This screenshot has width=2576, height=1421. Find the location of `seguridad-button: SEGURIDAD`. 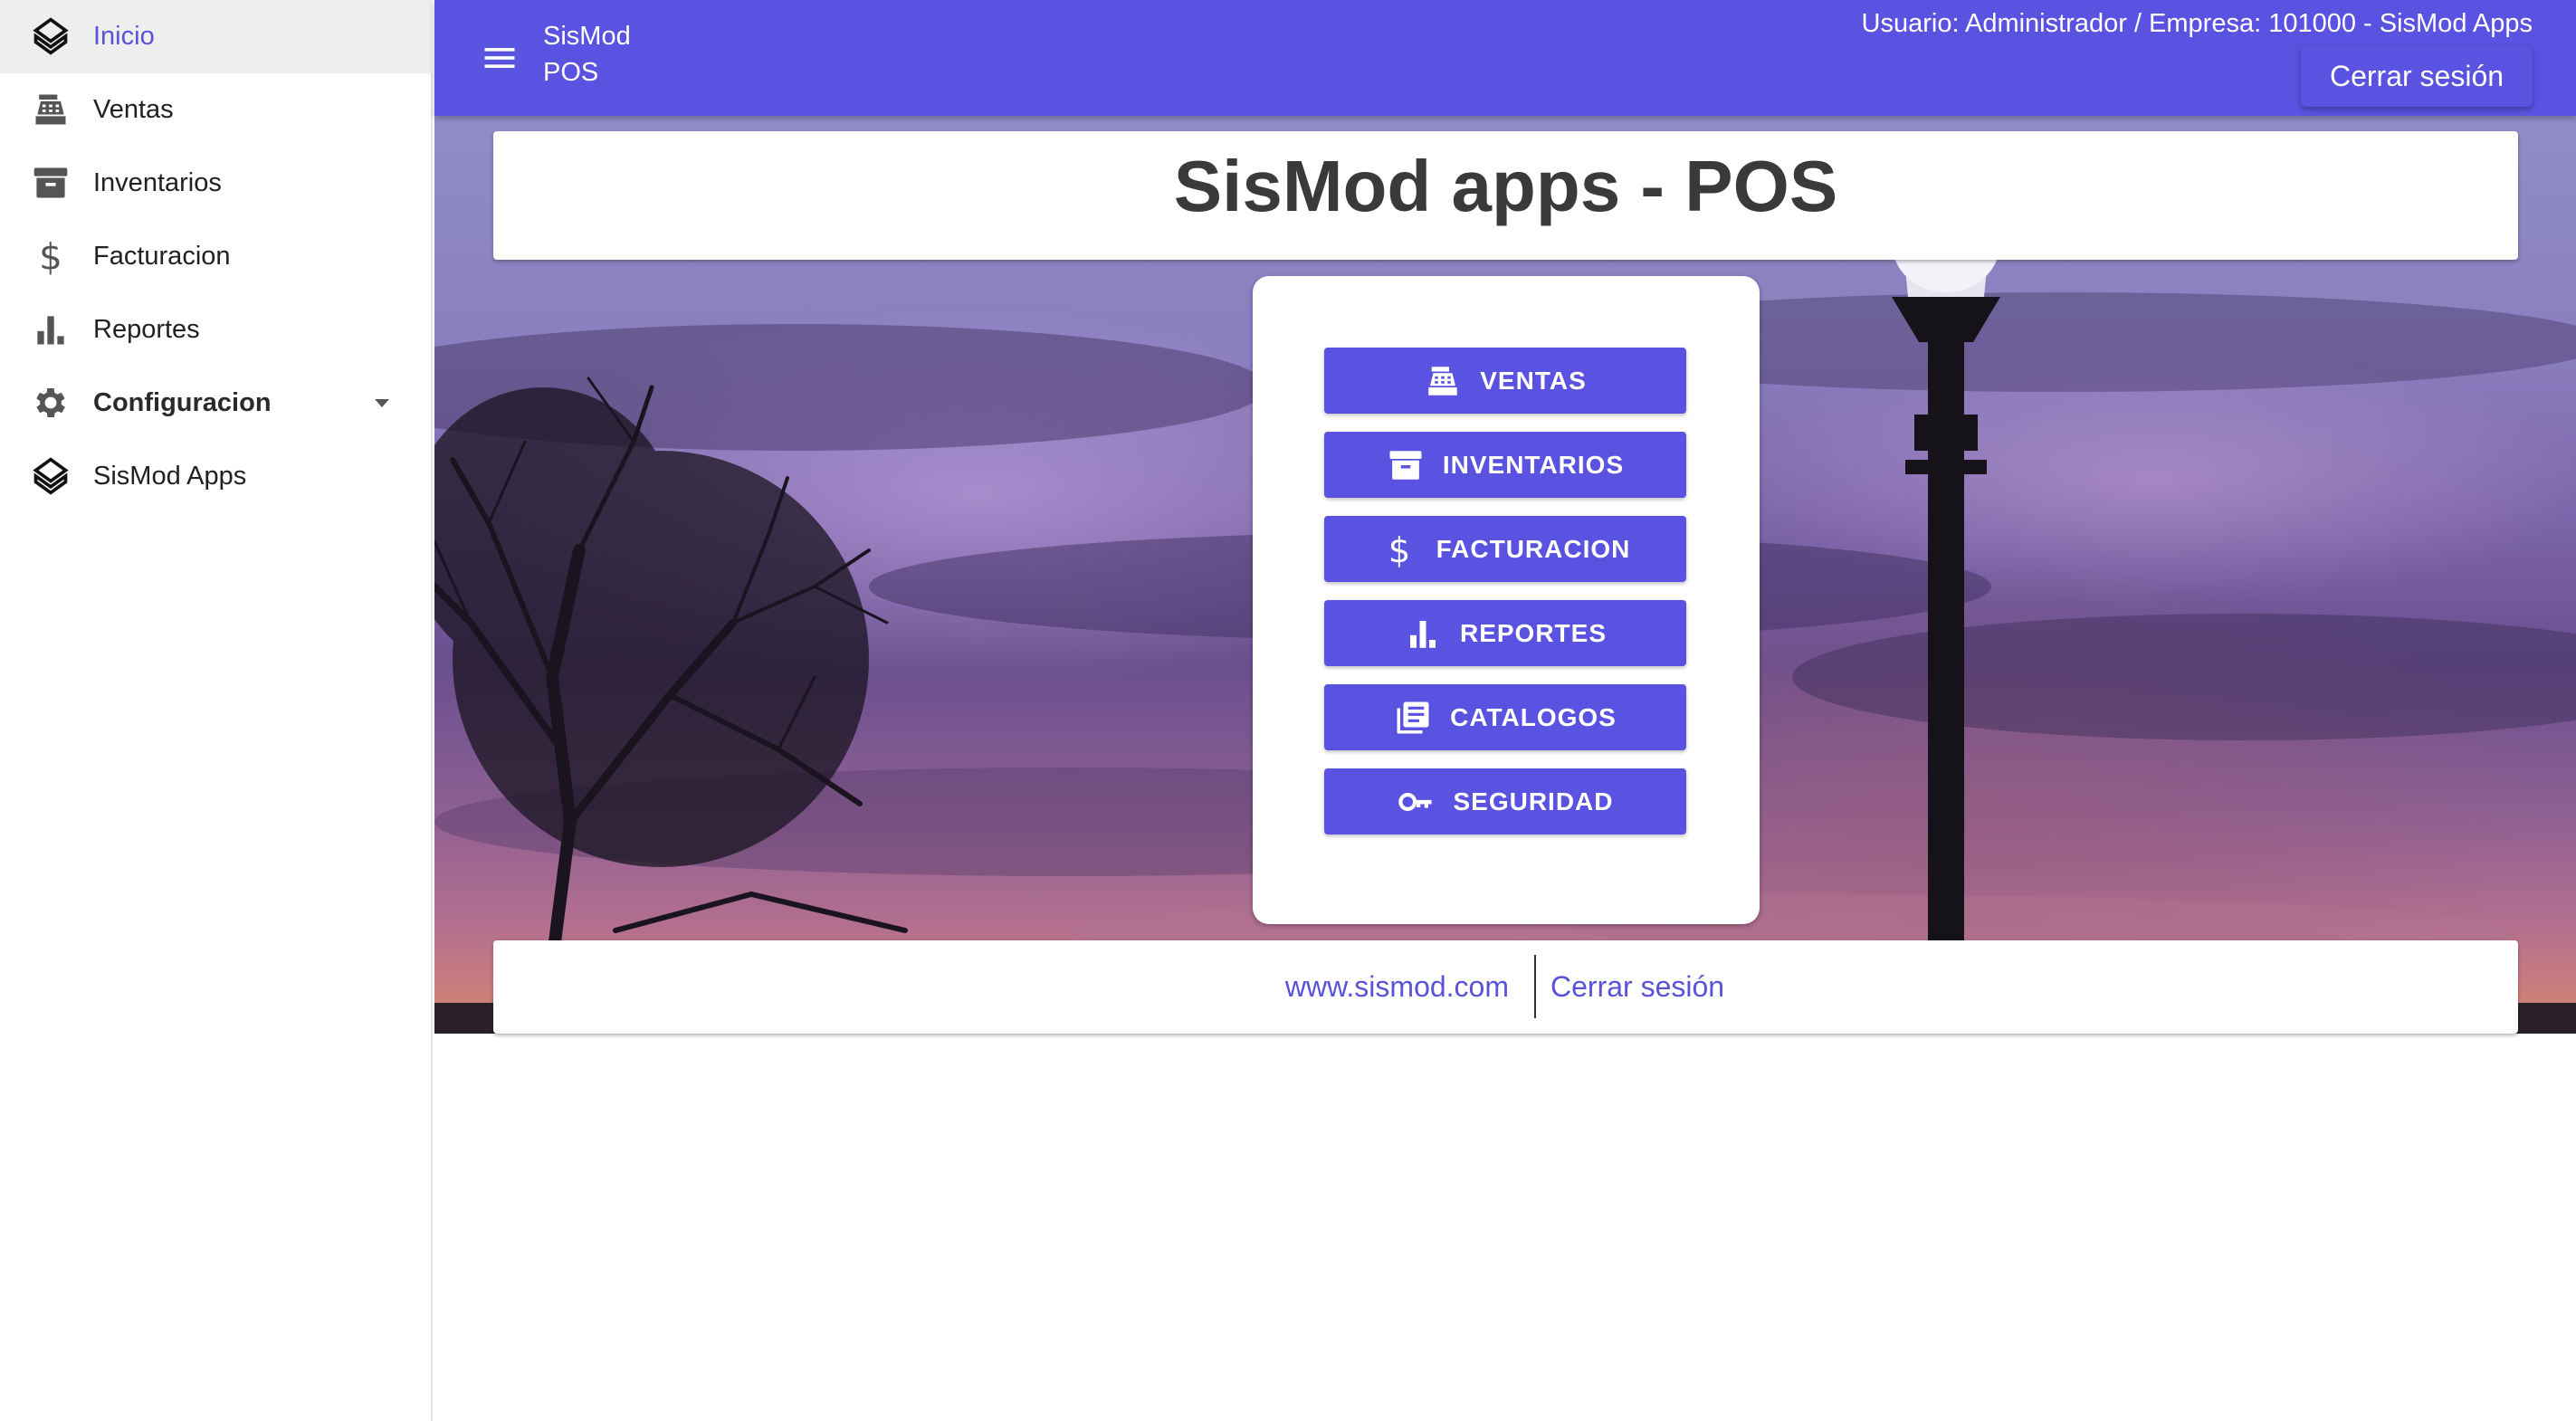

seguridad-button: SEGURIDAD is located at coordinates (1505, 801).